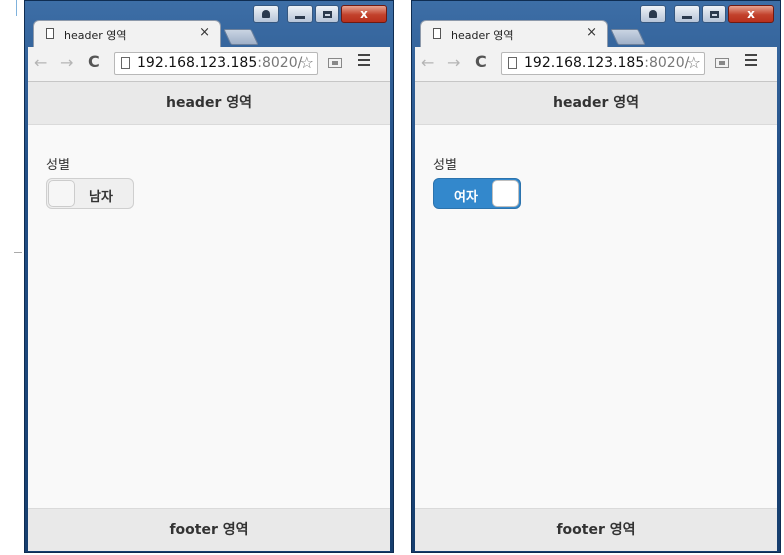 The height and width of the screenshot is (555, 784). Describe the element at coordinates (101, 197) in the screenshot. I see `switch-label: 남자` at that location.